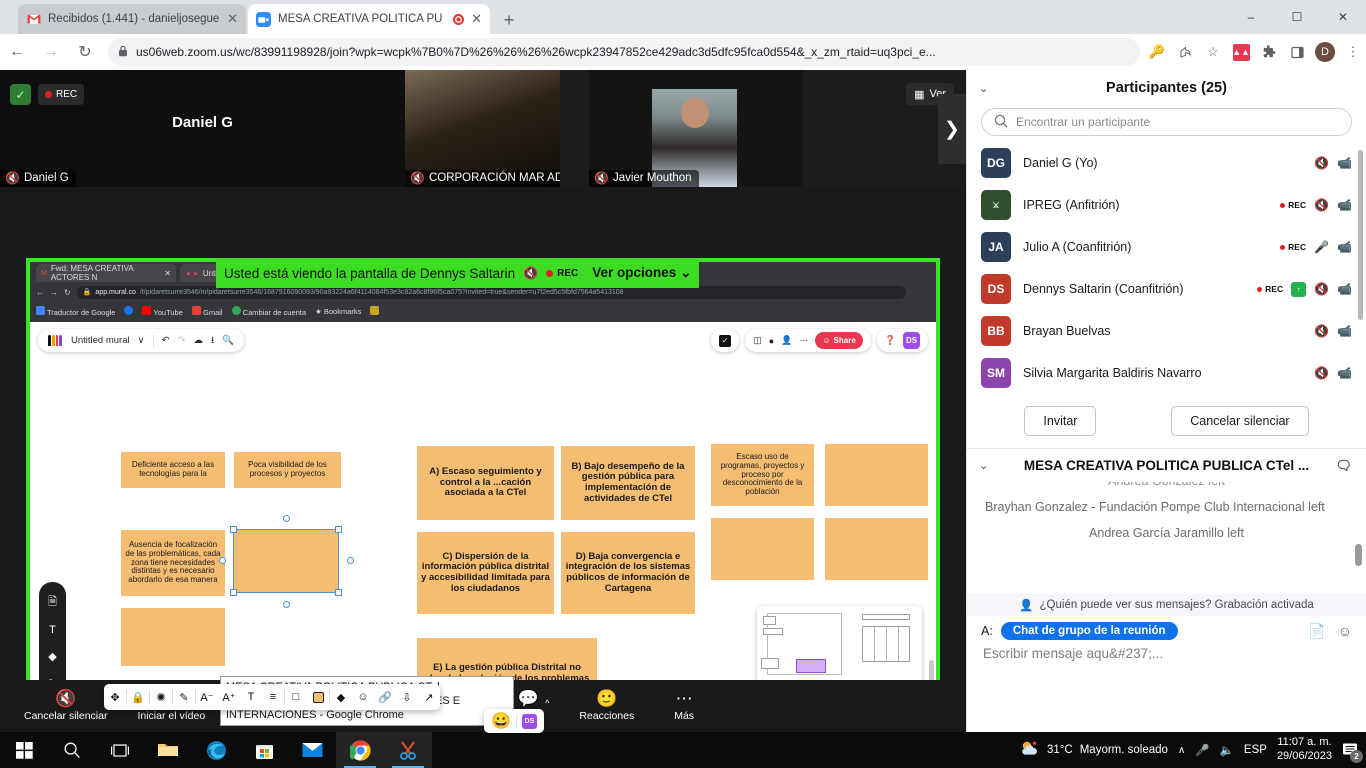 This screenshot has height=768, width=1366. I want to click on reactions-button: 🙂 Reacciones, so click(606, 706).